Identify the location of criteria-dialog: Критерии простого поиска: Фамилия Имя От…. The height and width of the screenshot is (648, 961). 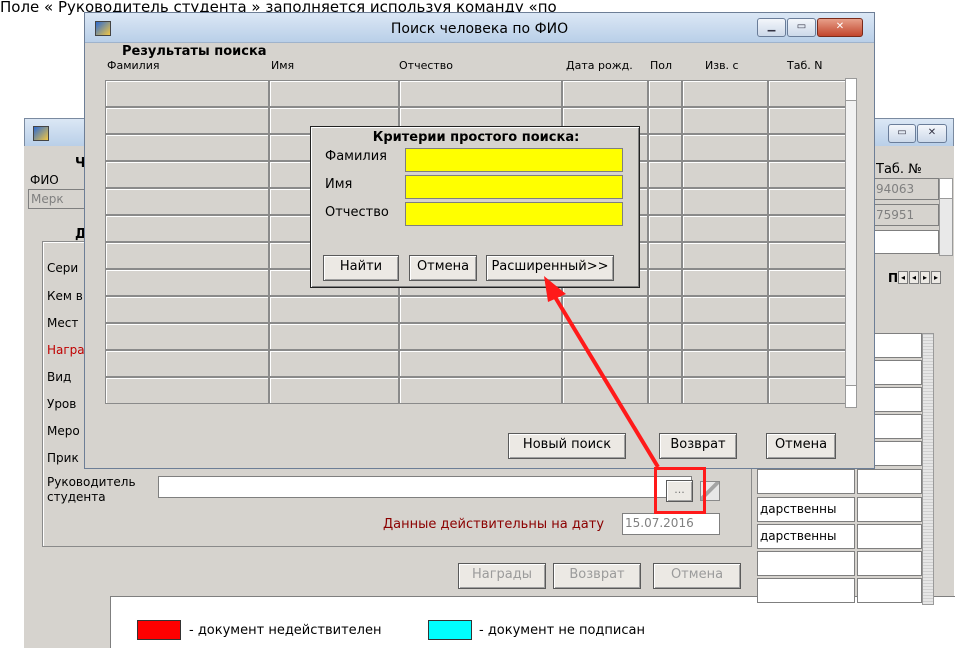
(475, 207).